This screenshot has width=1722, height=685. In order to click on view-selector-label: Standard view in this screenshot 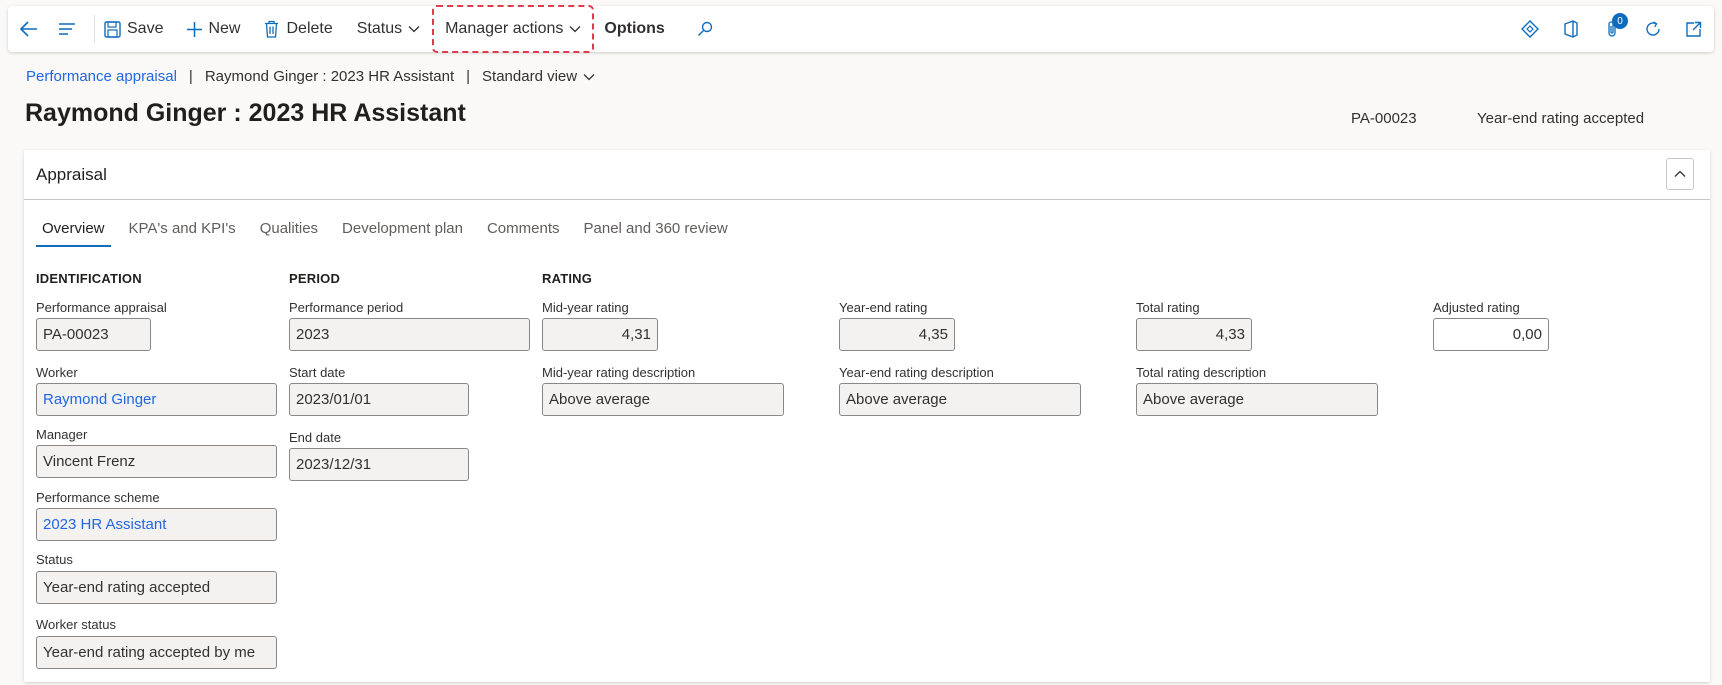, I will do `click(530, 76)`.